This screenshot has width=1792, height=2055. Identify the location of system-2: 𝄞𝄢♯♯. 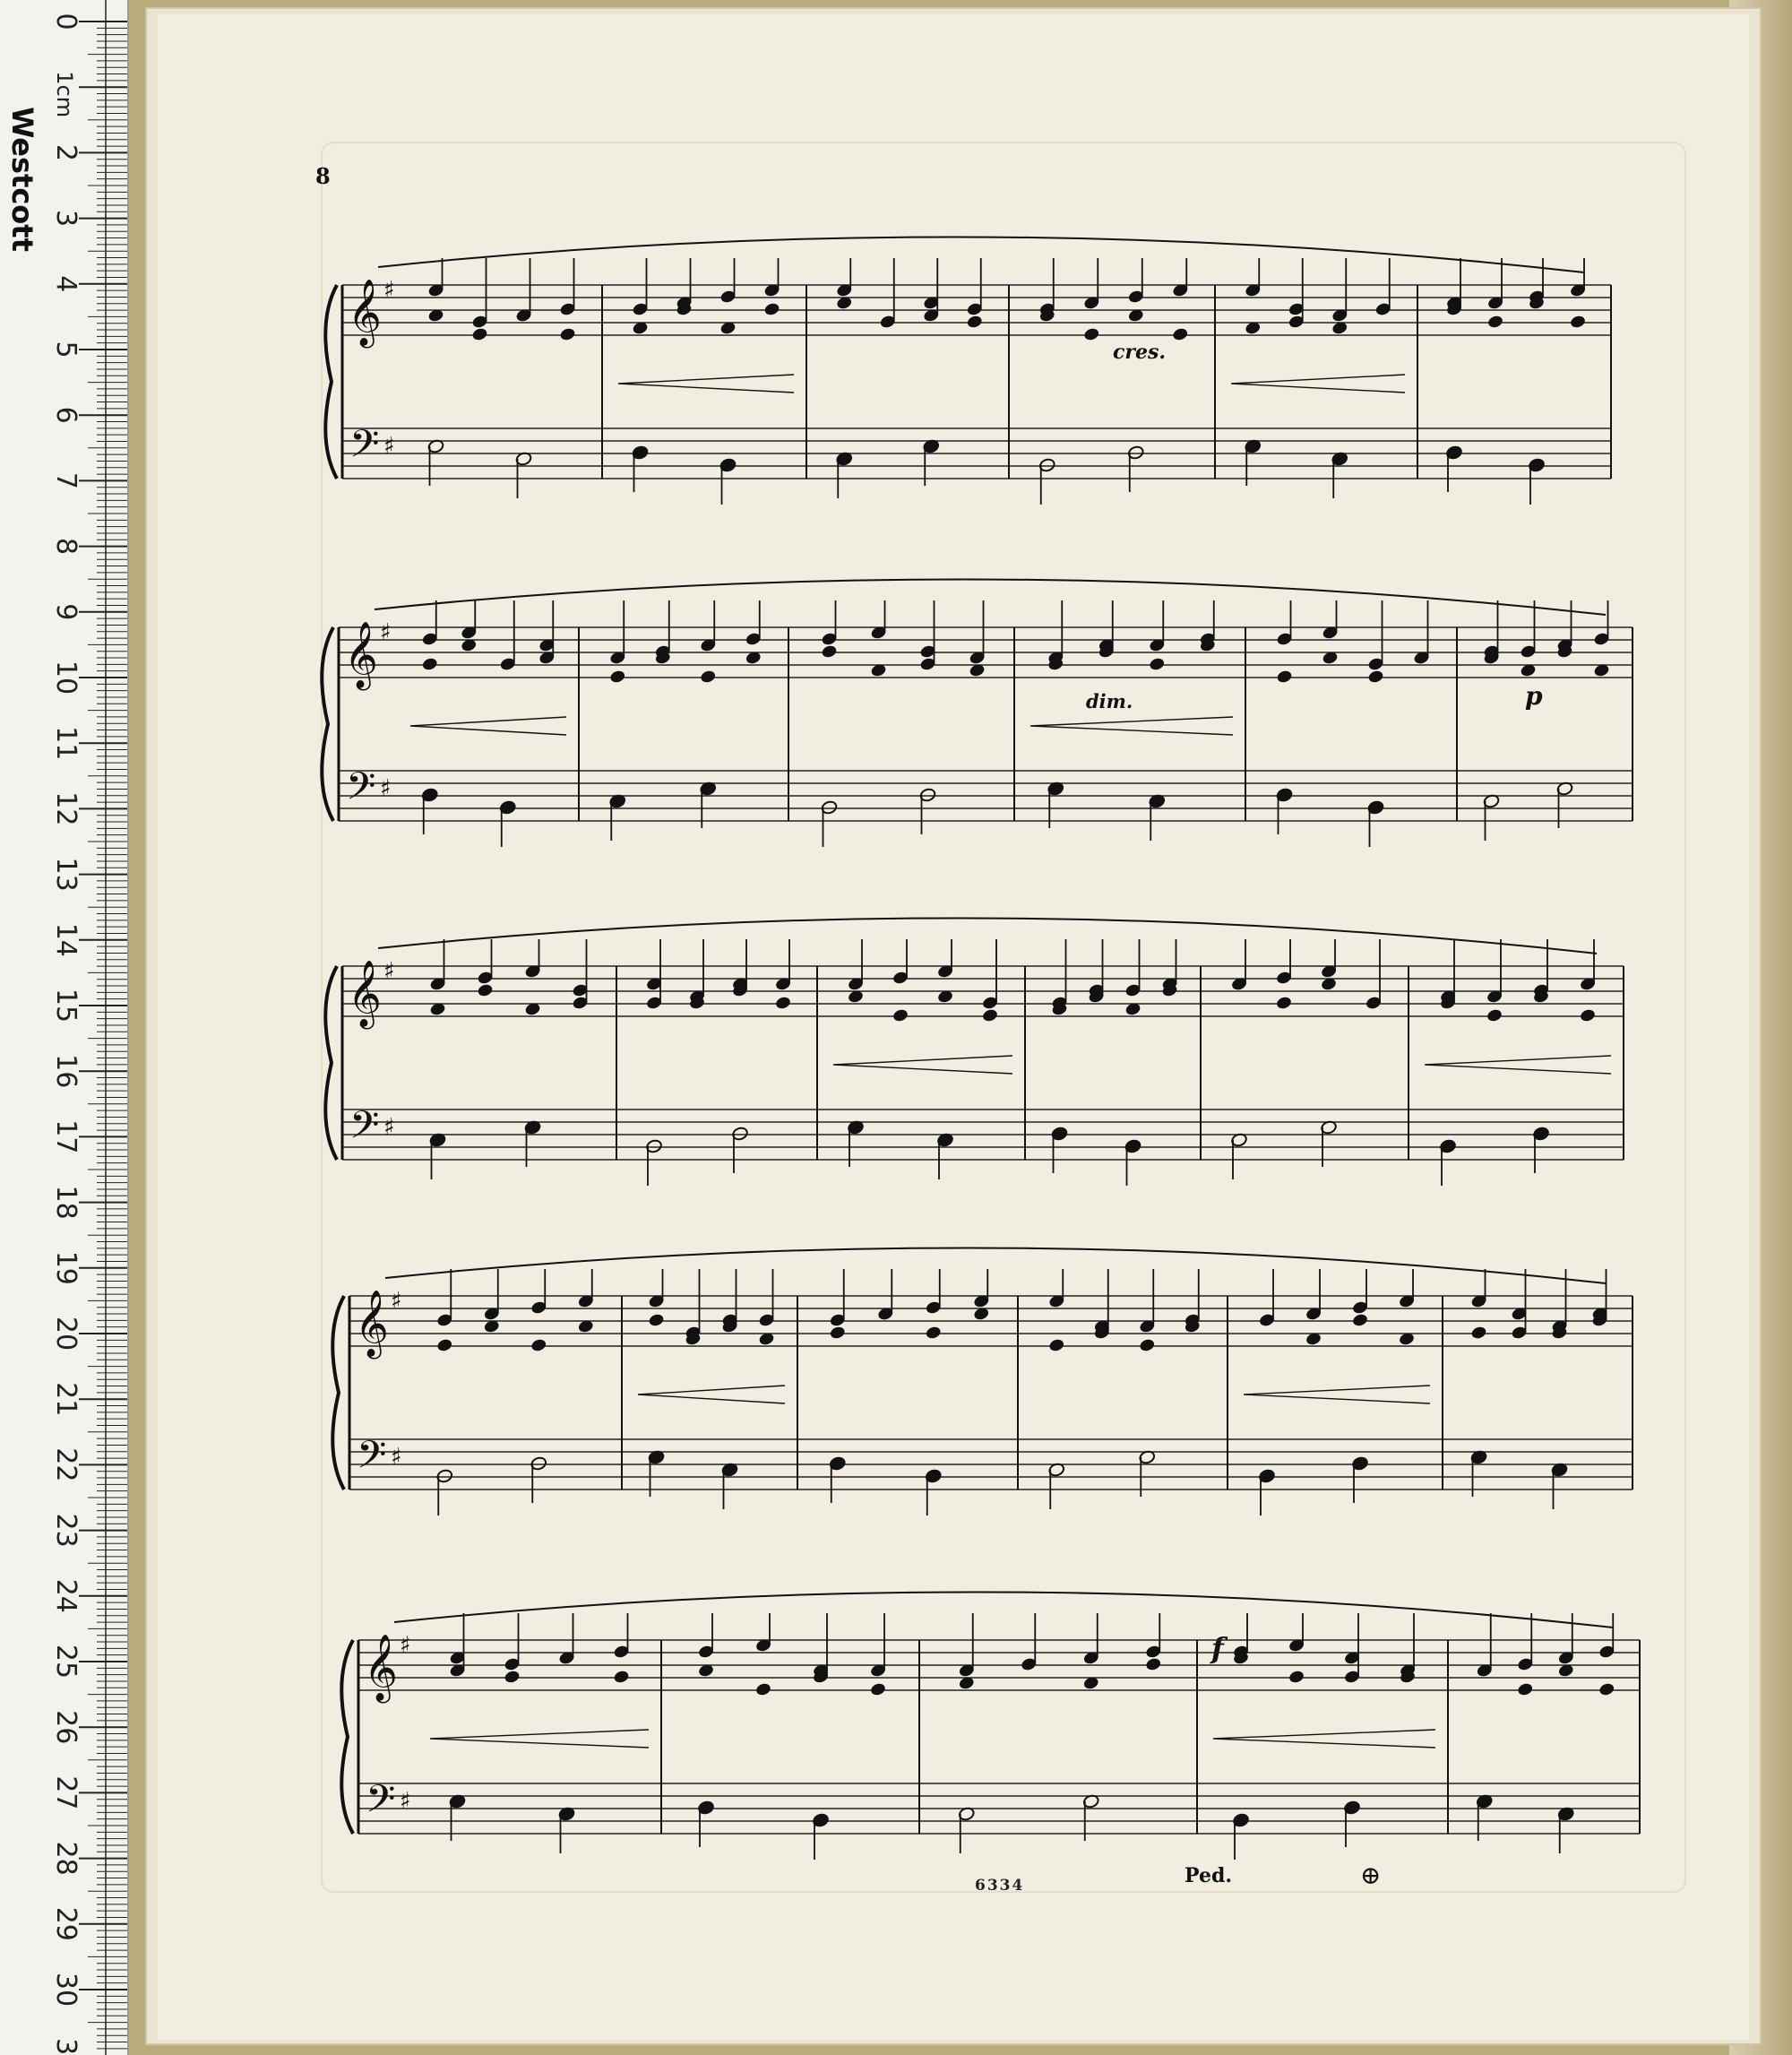
(976, 712).